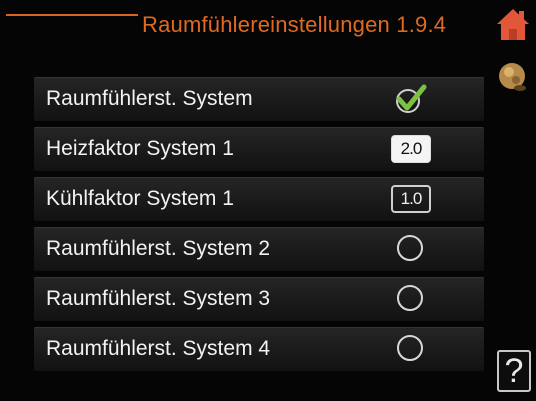 The width and height of the screenshot is (536, 401). What do you see at coordinates (294, 24) in the screenshot?
I see `page-title: Raumfühlereinstellungen 1.9.4` at bounding box center [294, 24].